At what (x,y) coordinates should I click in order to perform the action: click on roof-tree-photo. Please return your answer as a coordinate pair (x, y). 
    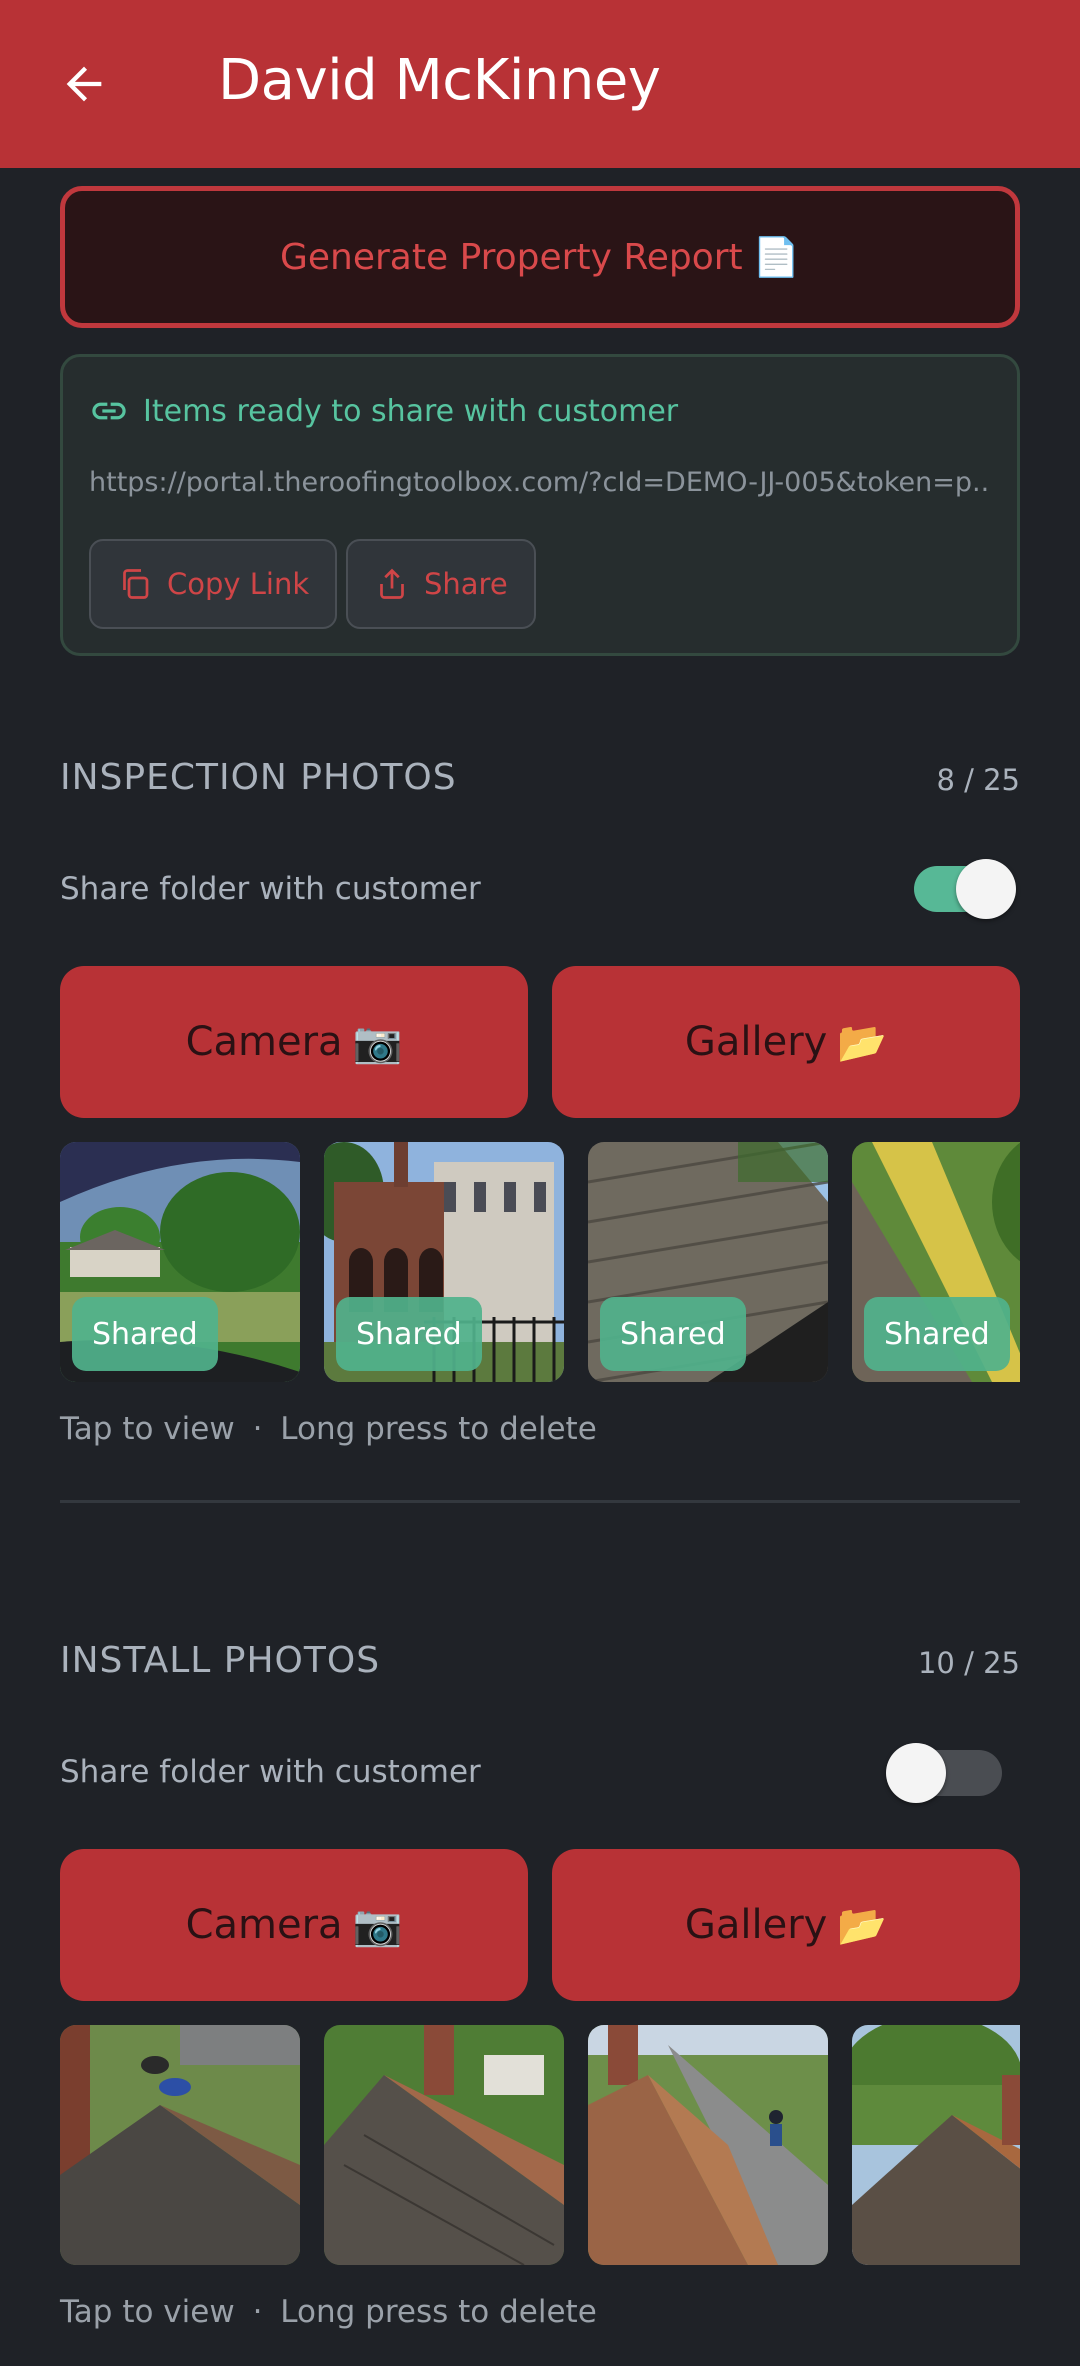
    Looking at the image, I should click on (936, 2145).